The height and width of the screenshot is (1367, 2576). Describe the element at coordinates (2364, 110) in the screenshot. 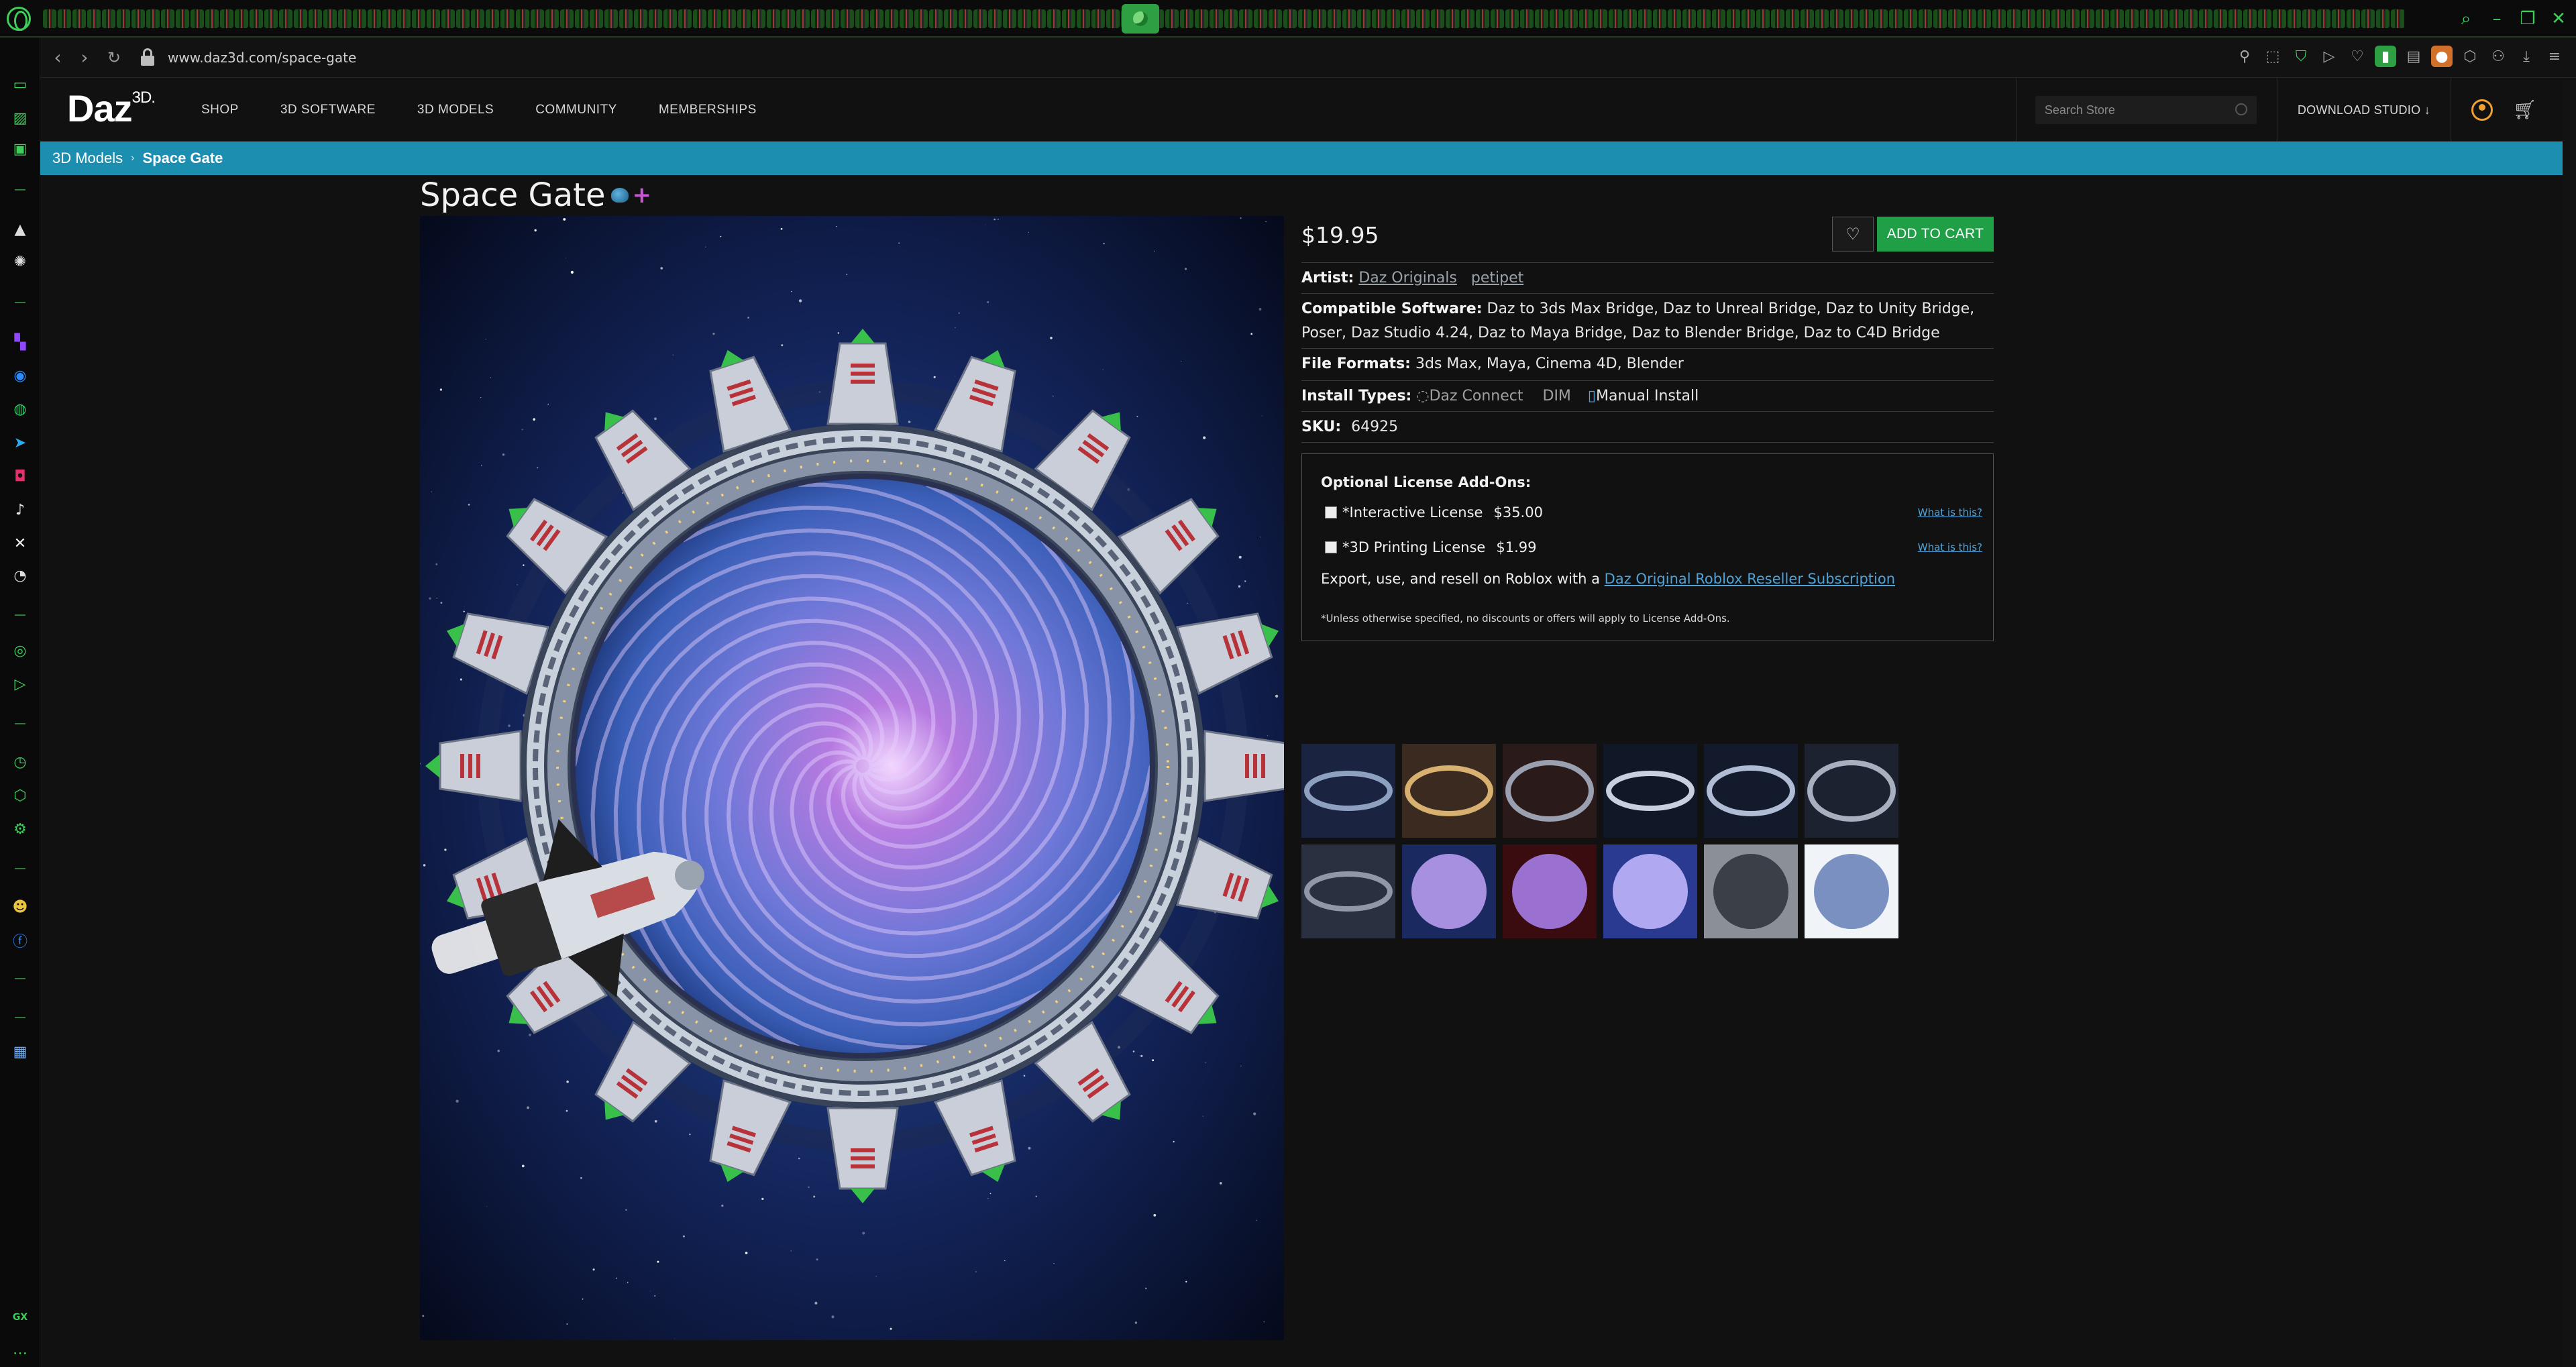

I see `download-studio-link: DOWNLOAD STUDIO ↓` at that location.